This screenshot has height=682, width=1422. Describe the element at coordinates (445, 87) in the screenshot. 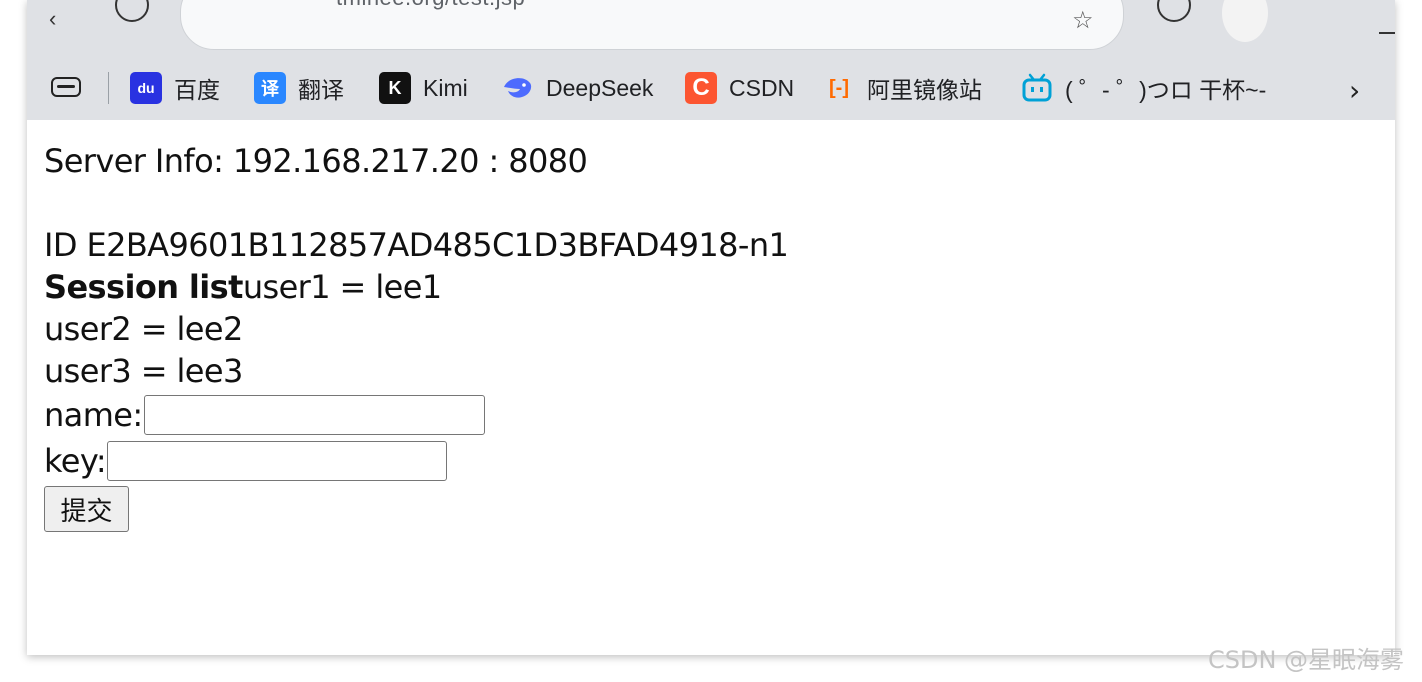

I see `bookmark-label: Kimi` at that location.